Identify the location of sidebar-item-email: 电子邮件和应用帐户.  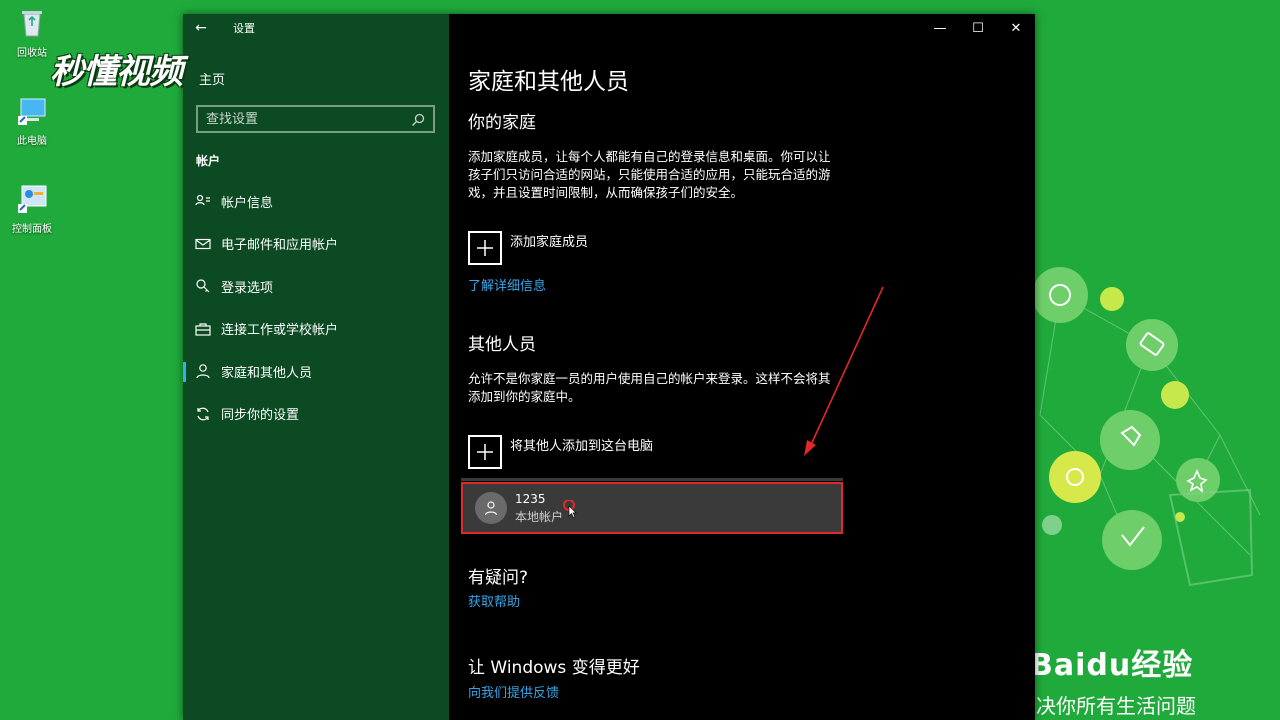
(316, 244).